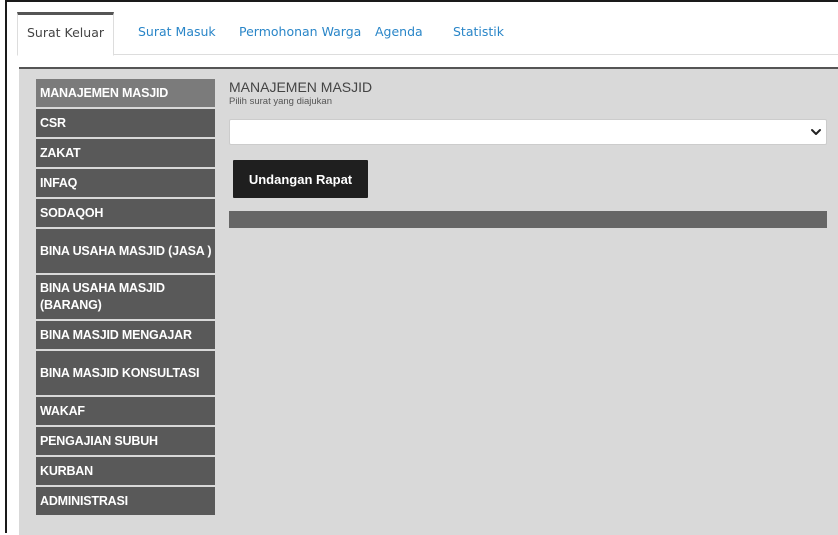 This screenshot has width=838, height=535. Describe the element at coordinates (125, 93) in the screenshot. I see `sidebar-item-manajemen-masjid: MANAJEMEN MASJID` at that location.